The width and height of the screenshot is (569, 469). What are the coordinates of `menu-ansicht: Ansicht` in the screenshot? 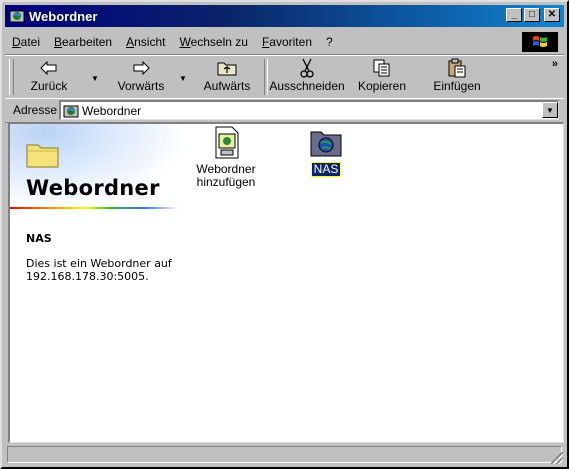 It's located at (145, 42).